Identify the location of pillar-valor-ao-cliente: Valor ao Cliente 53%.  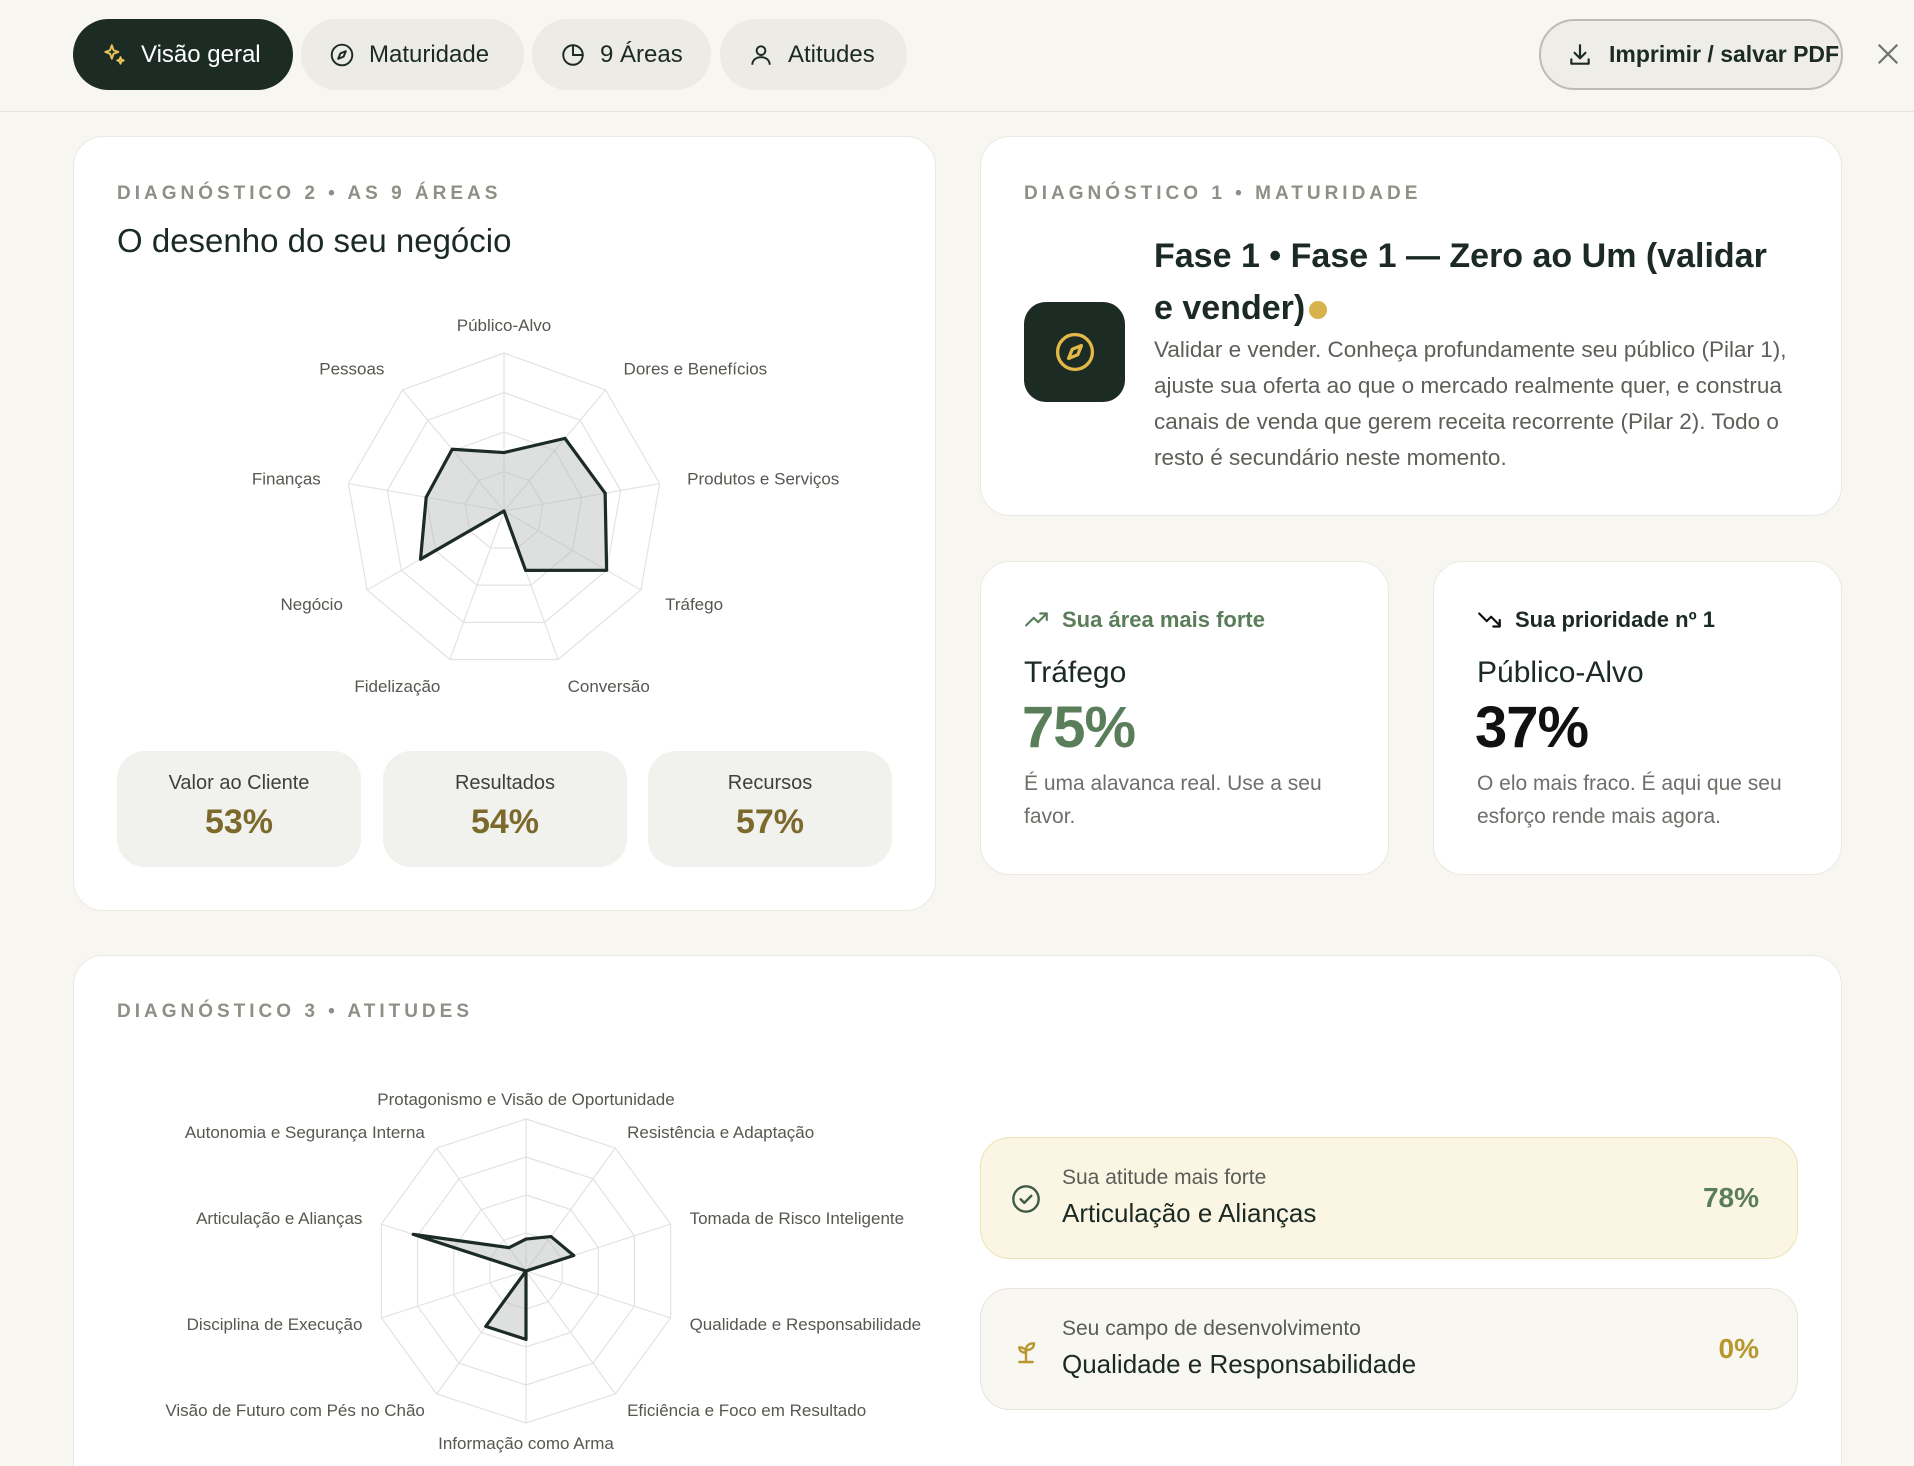
(239, 809).